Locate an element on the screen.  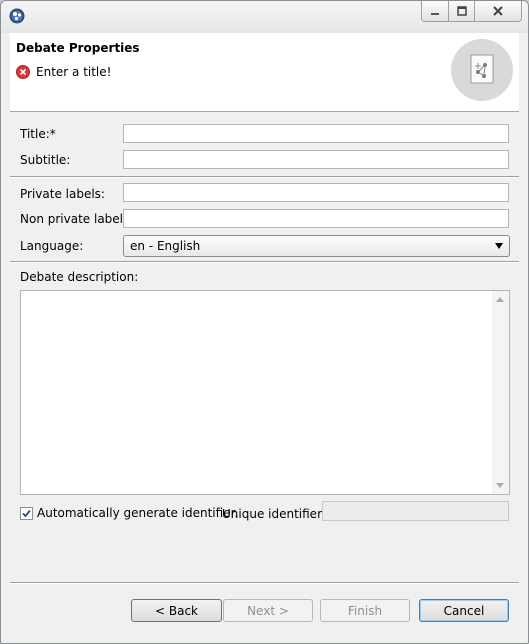
language-select: en - English is located at coordinates (316, 246).